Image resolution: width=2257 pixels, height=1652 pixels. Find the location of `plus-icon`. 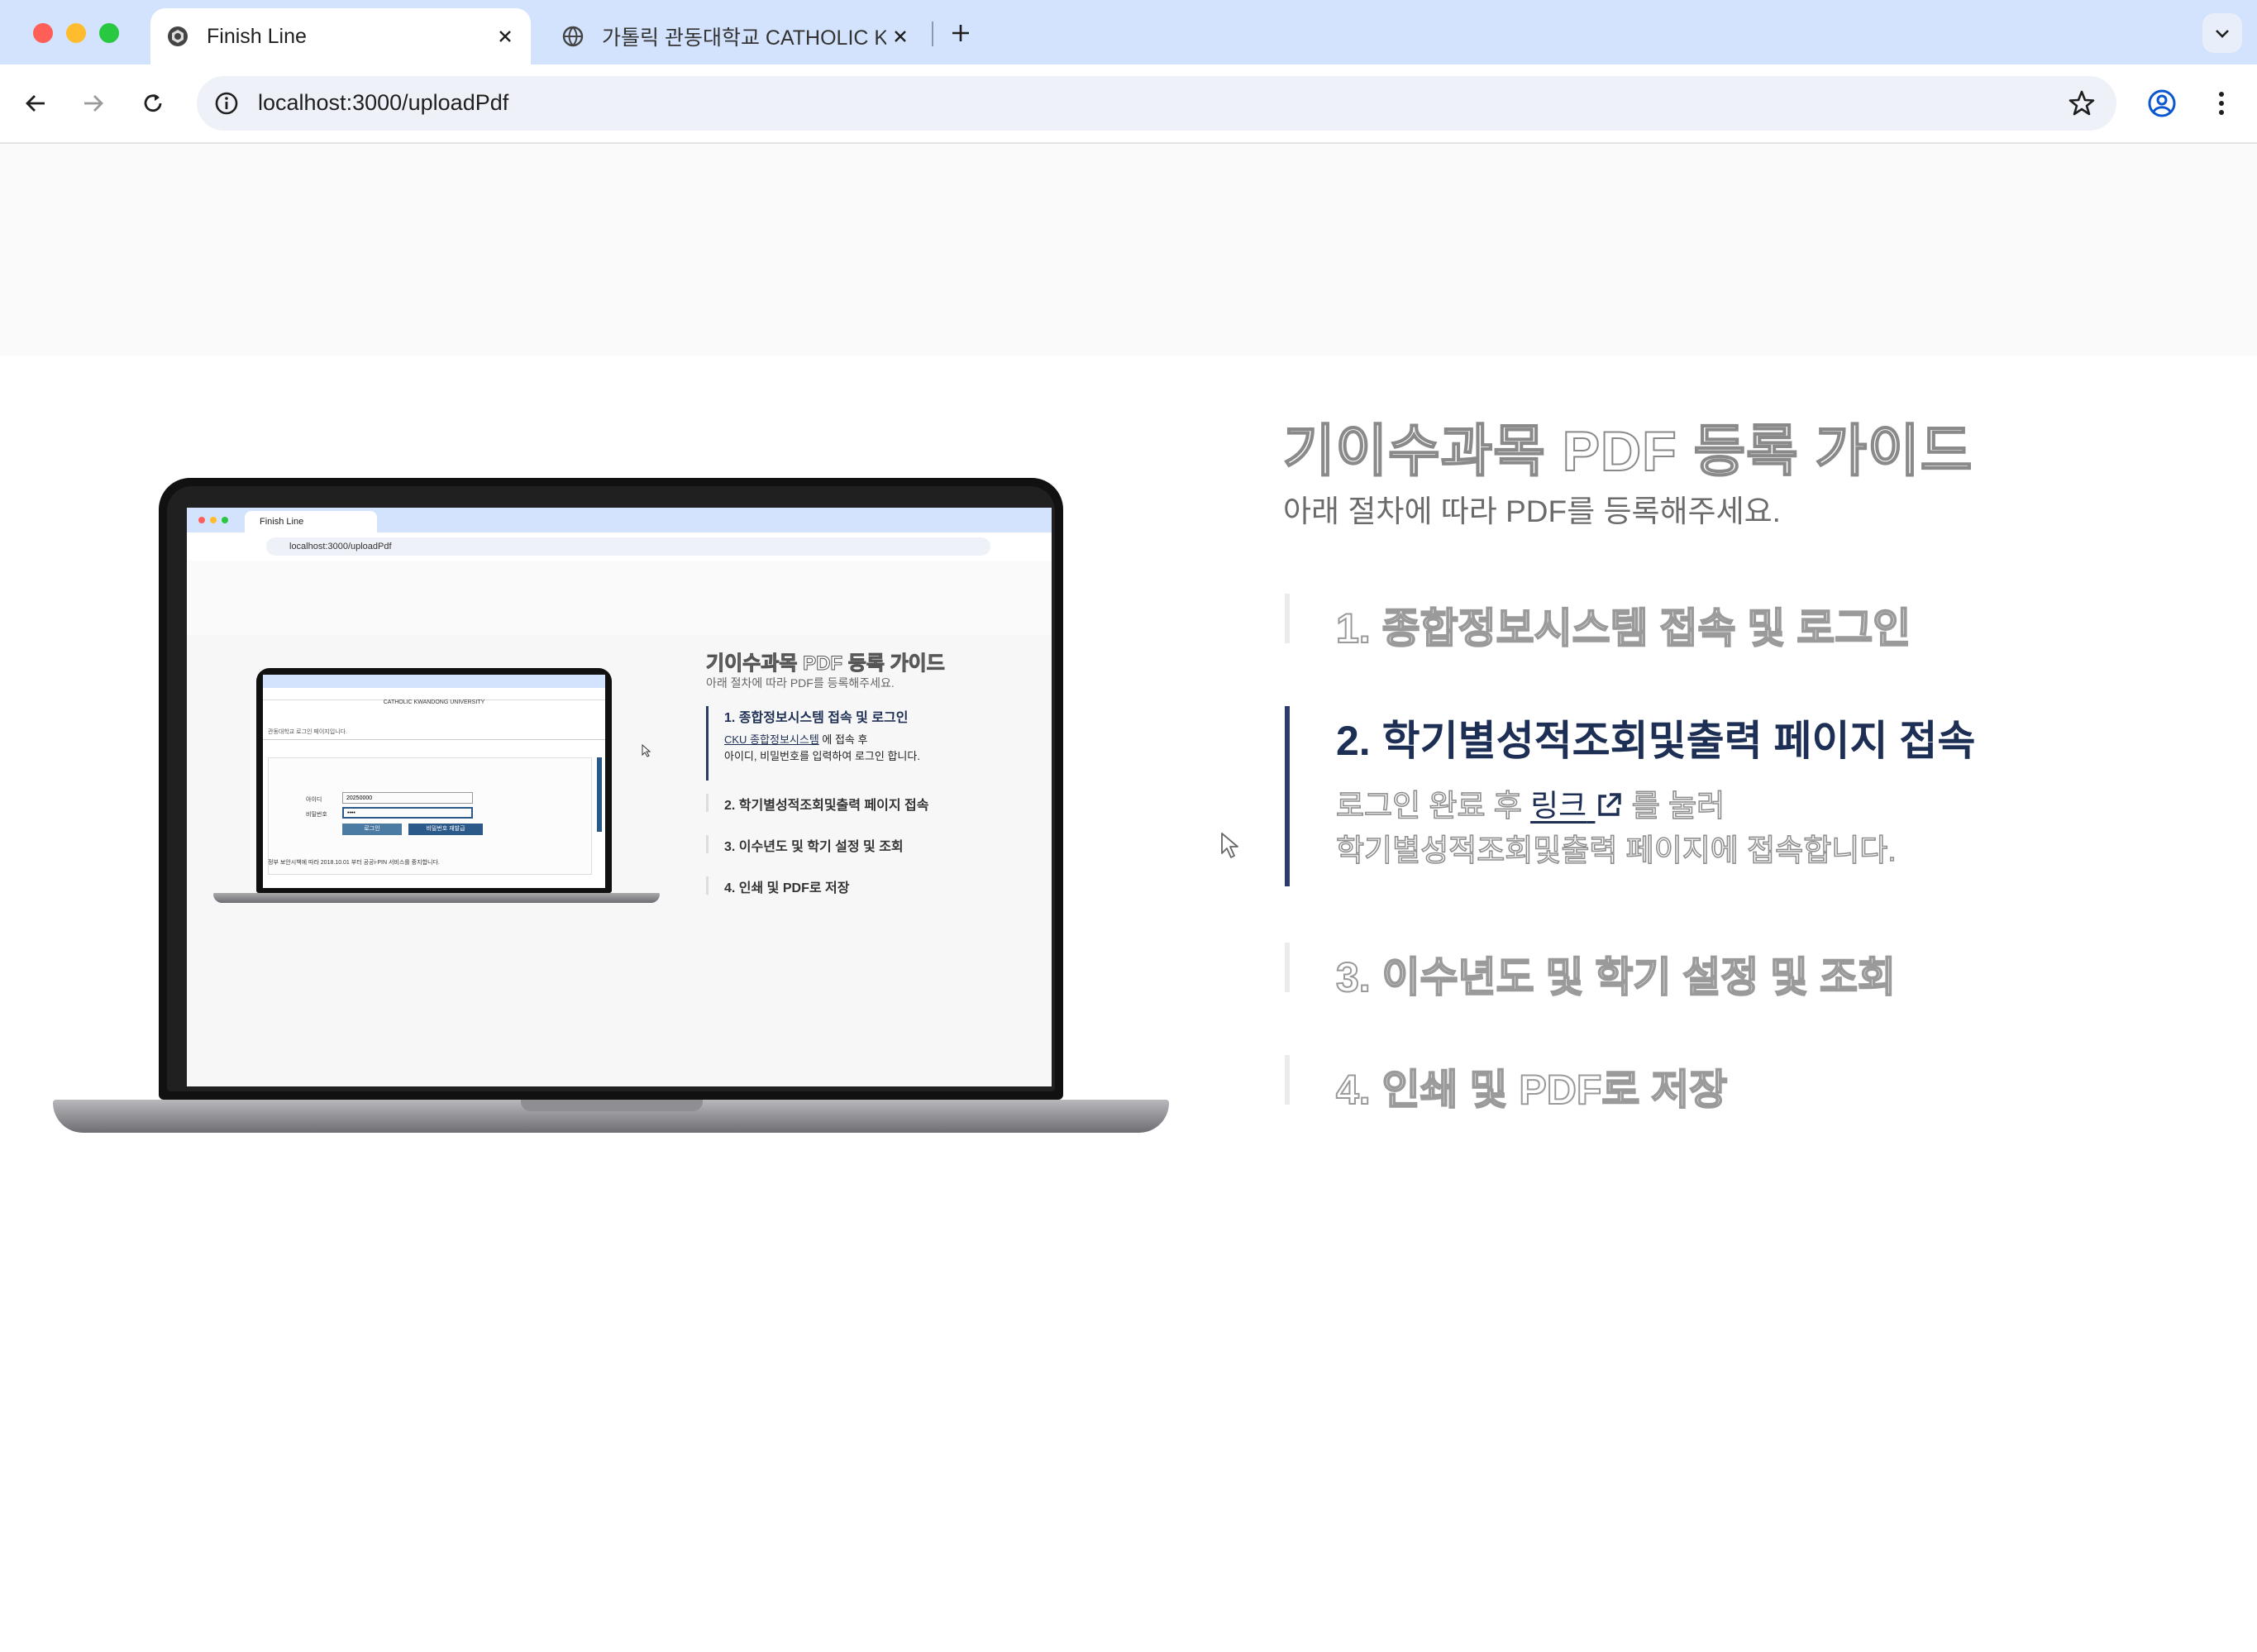

plus-icon is located at coordinates (960, 33).